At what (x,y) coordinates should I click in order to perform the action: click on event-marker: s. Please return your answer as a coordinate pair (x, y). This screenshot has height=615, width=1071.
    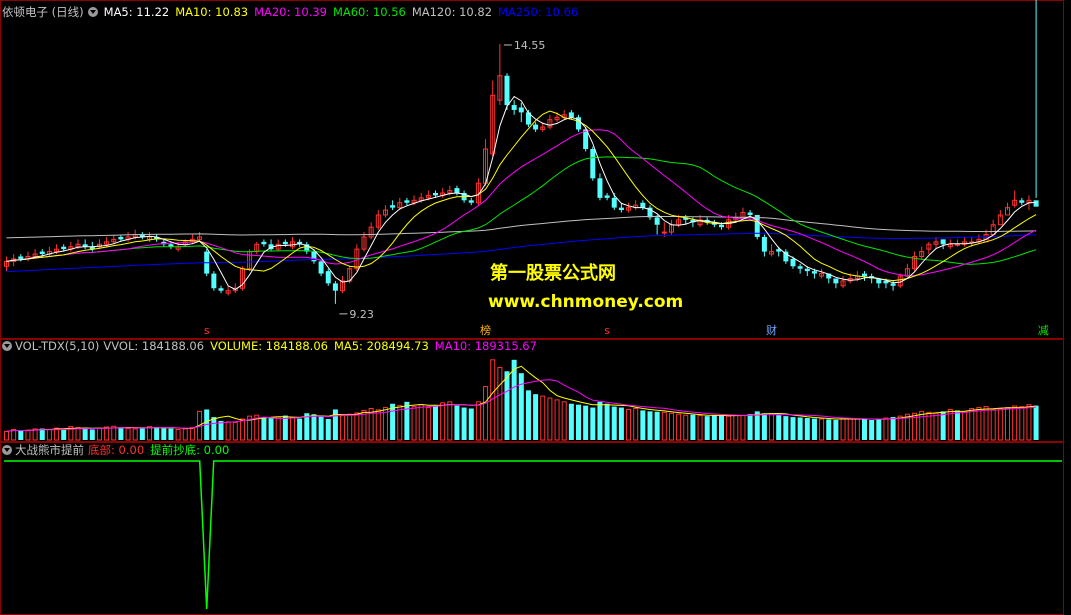
    Looking at the image, I should click on (607, 330).